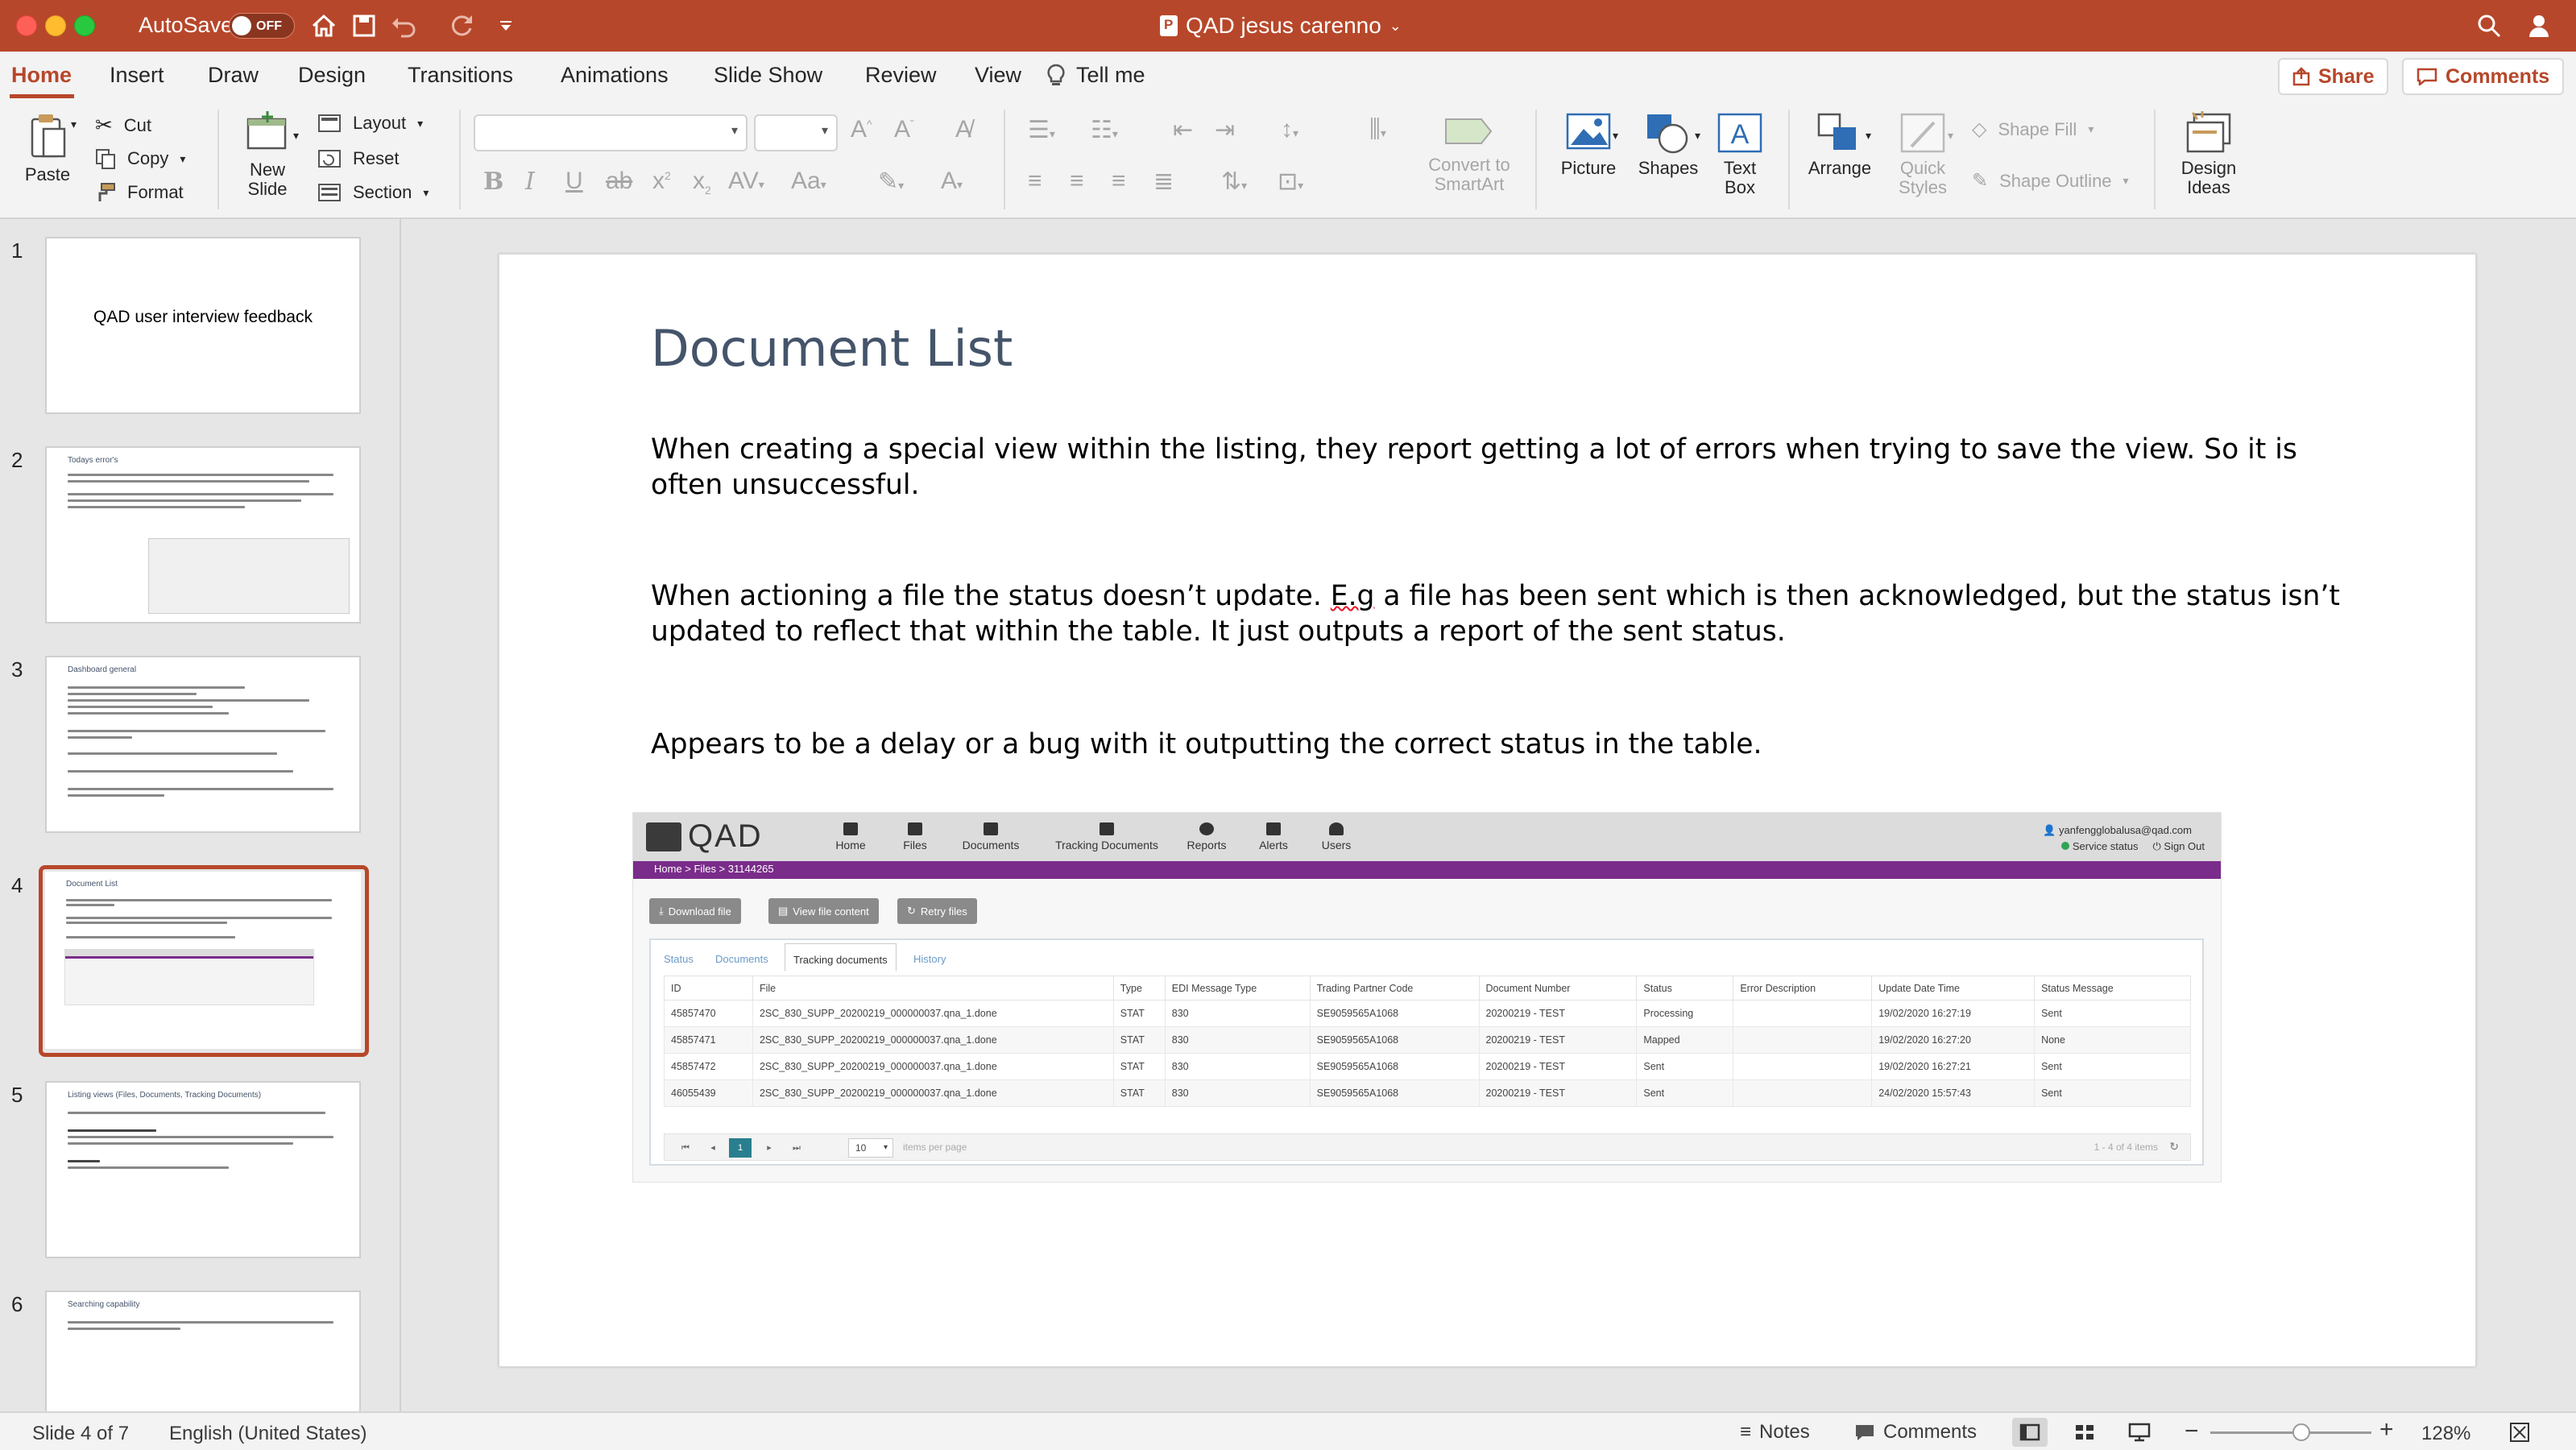 This screenshot has height=1450, width=2576. I want to click on reset-button: Reset, so click(358, 158).